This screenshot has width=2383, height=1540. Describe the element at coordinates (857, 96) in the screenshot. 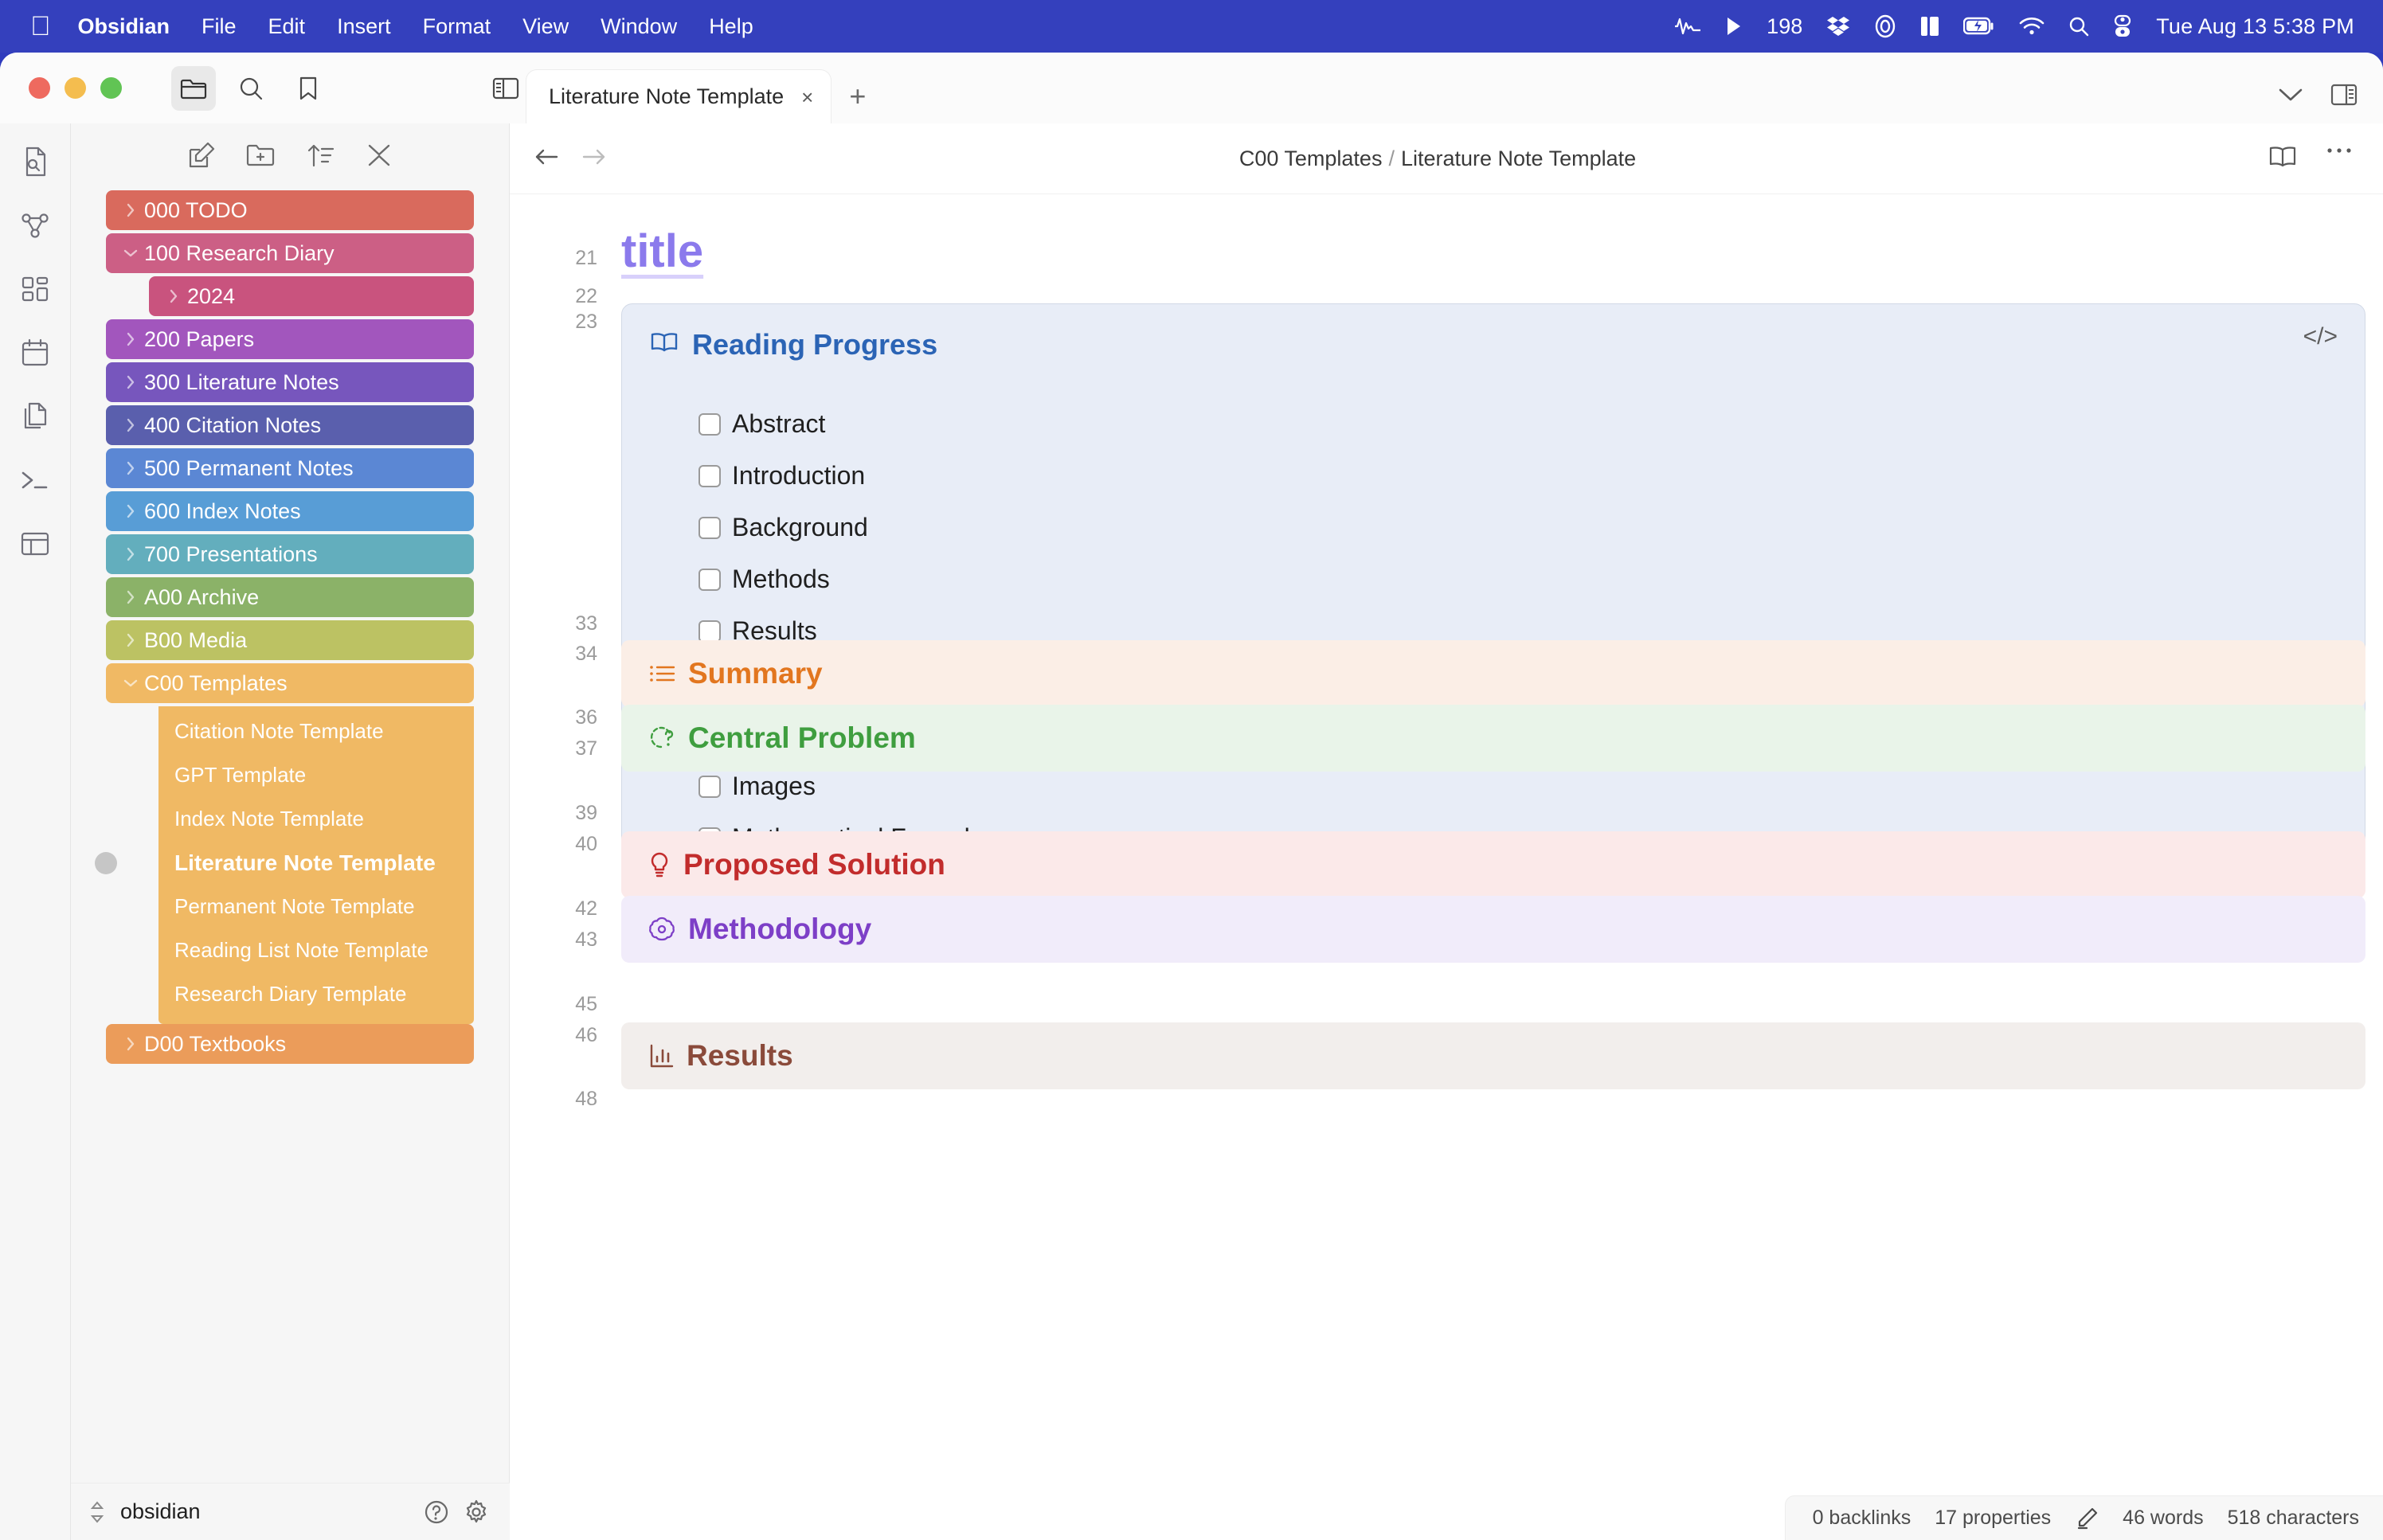

I see `new-tab-button: +` at that location.